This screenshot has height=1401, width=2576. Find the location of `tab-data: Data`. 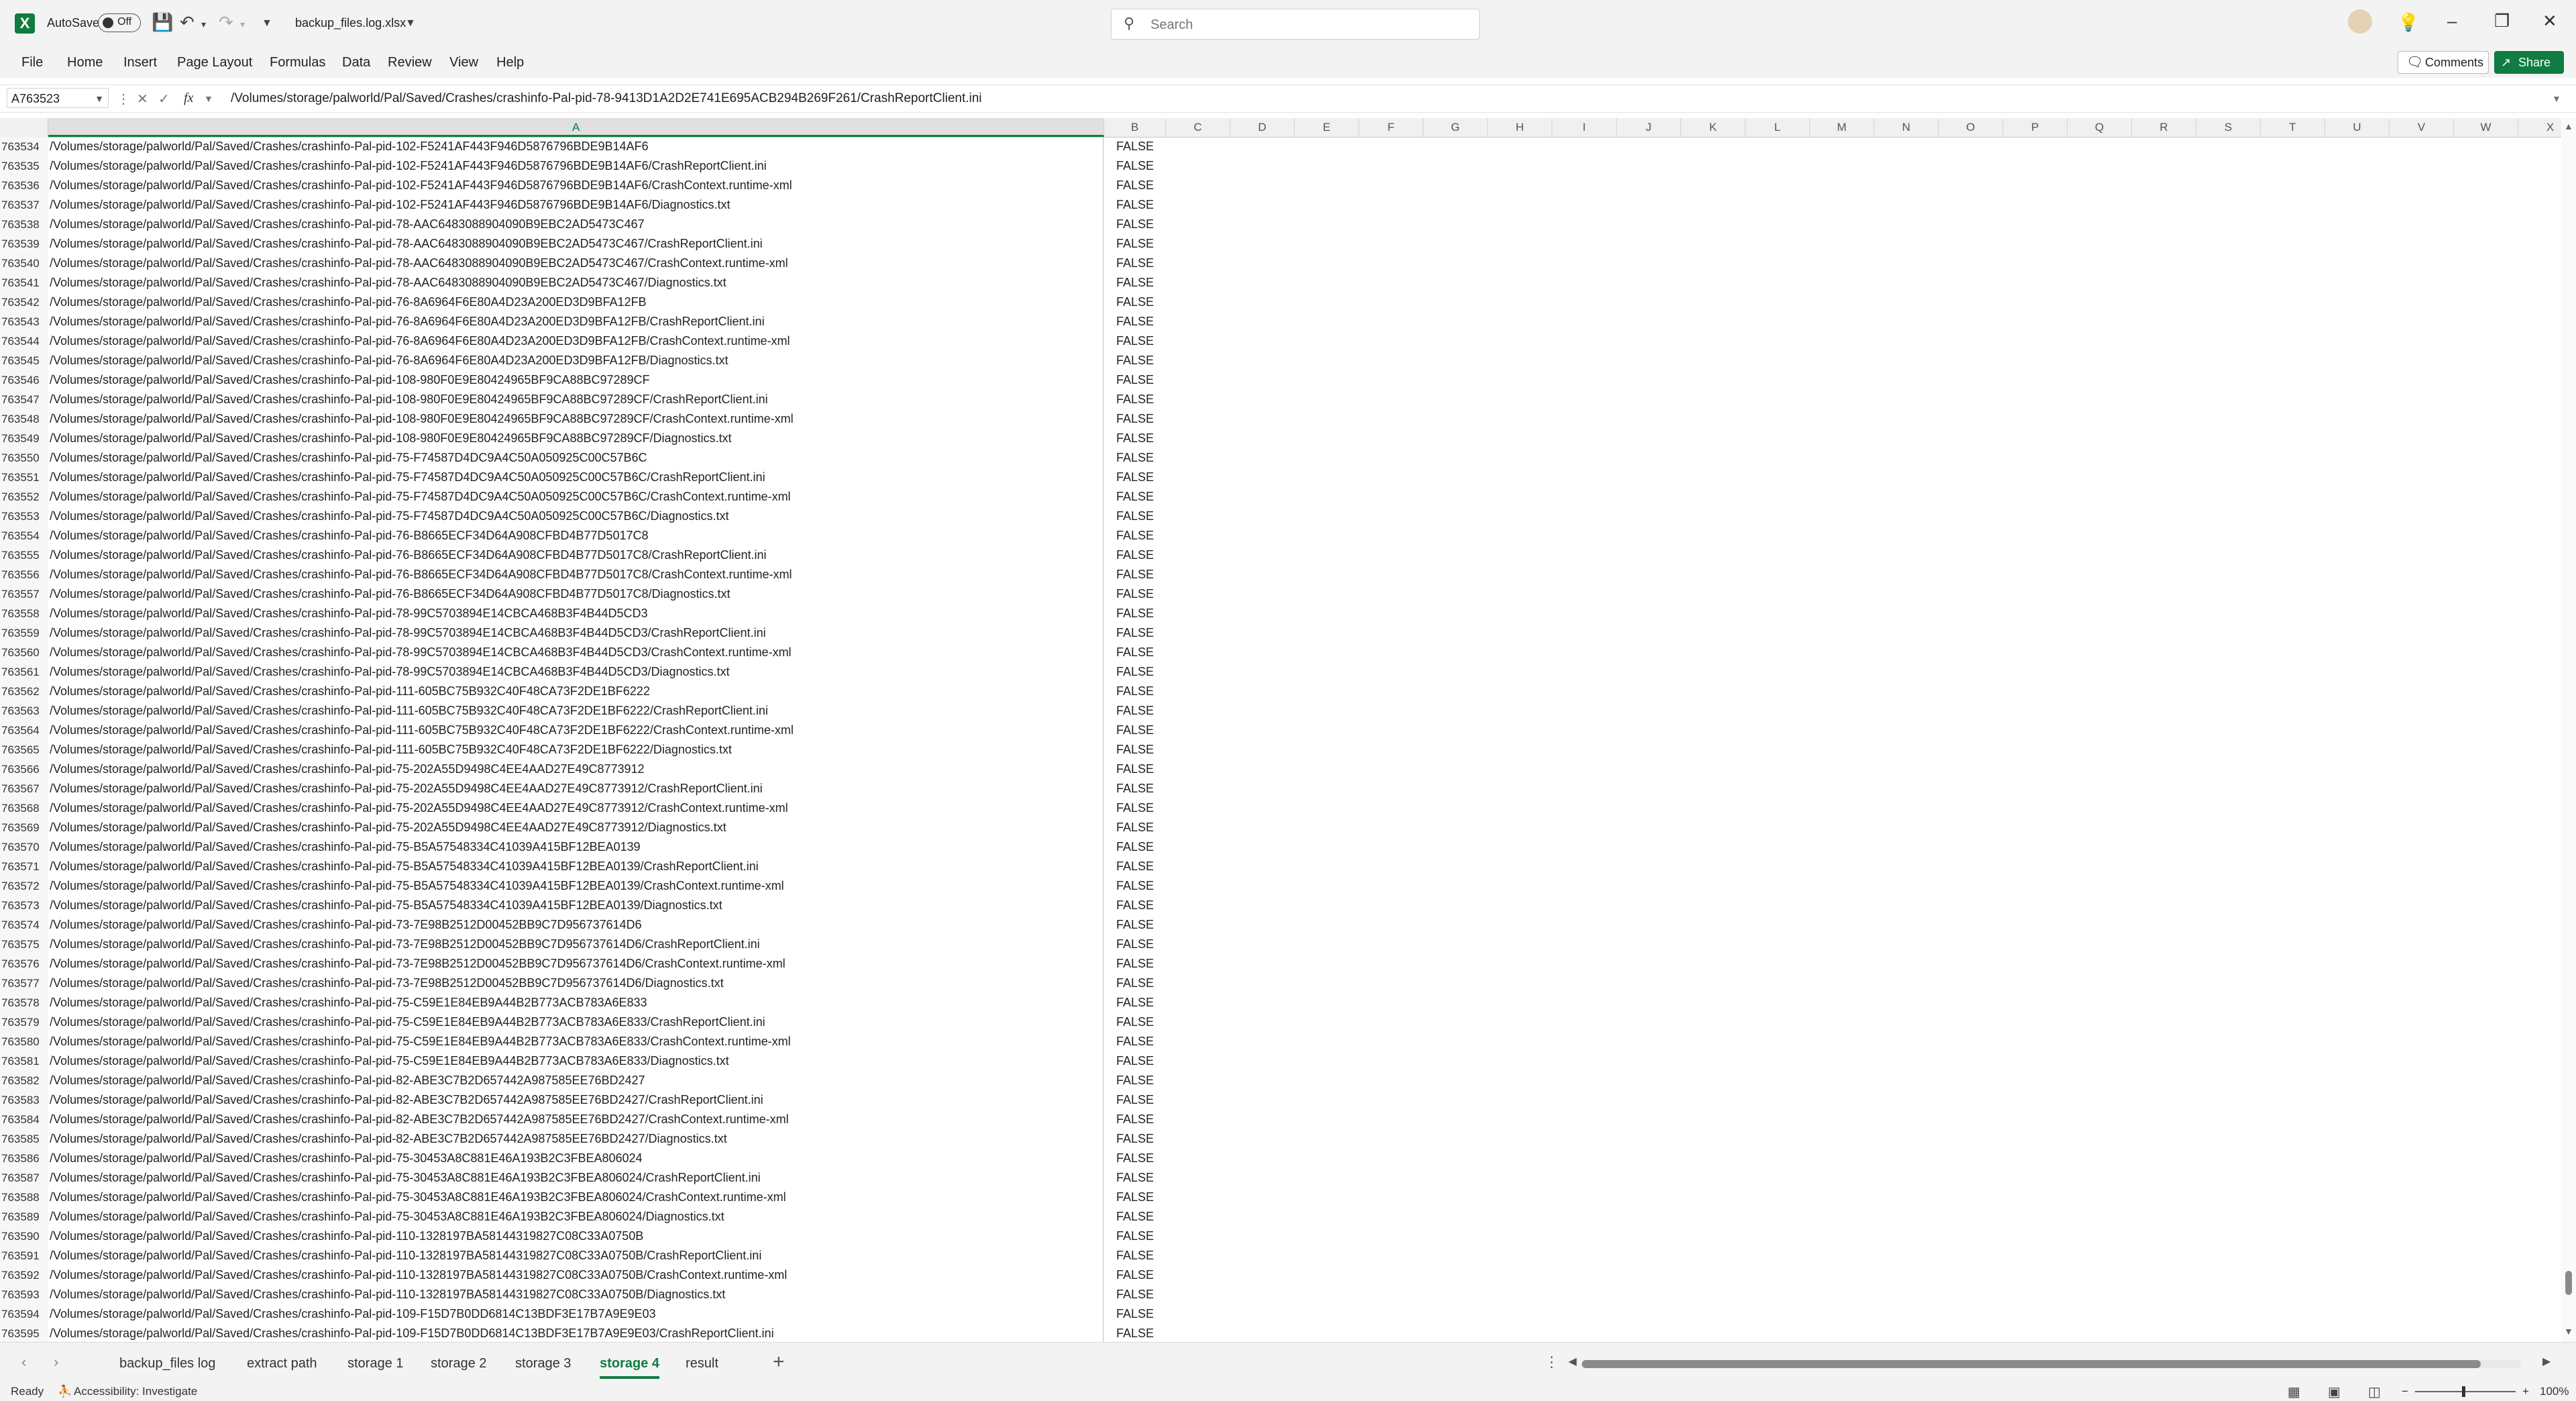

tab-data: Data is located at coordinates (356, 62).